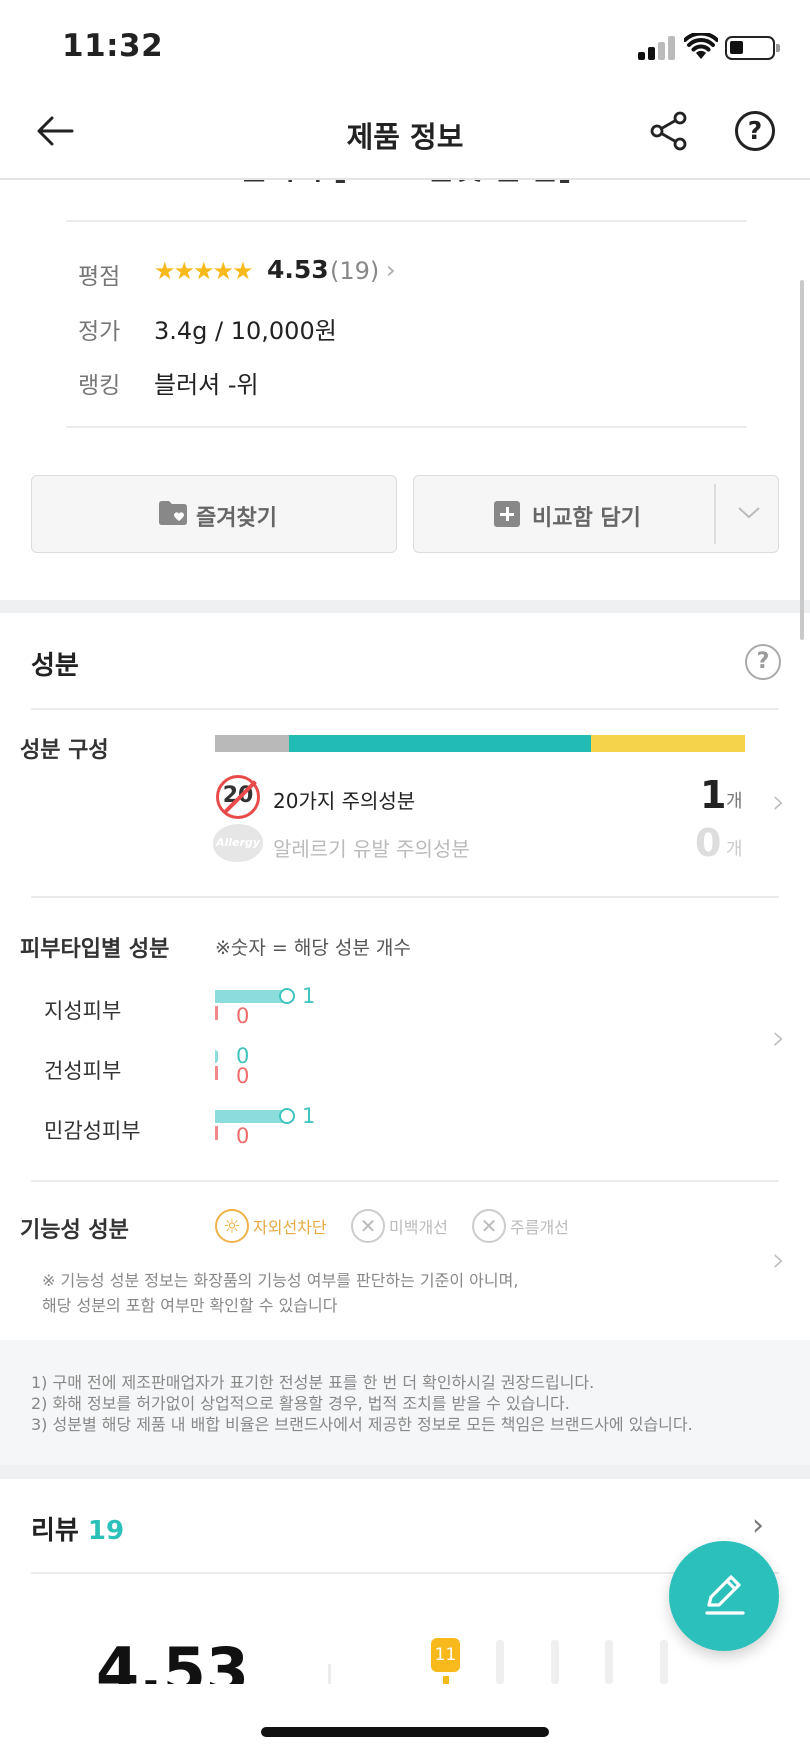  What do you see at coordinates (418, 1227) in the screenshot?
I see `chip-label: 미백개선` at bounding box center [418, 1227].